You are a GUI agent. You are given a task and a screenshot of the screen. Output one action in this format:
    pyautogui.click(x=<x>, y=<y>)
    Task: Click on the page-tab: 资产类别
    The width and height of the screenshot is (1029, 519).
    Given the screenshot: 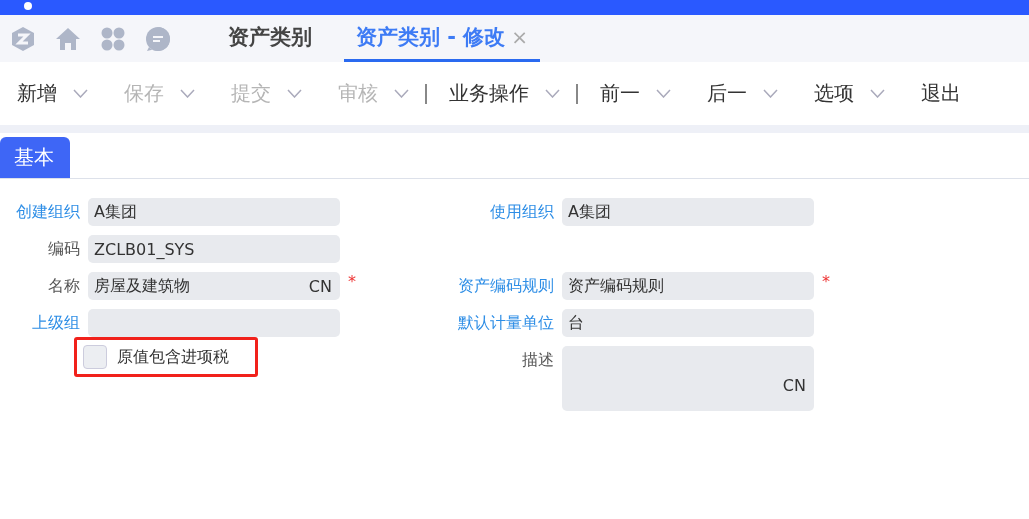 What is the action you would take?
    pyautogui.click(x=270, y=38)
    